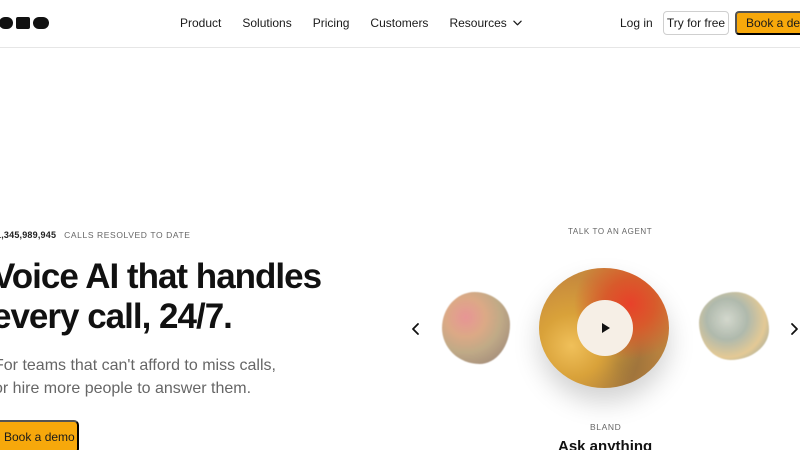  Describe the element at coordinates (636, 23) in the screenshot. I see `login-link: Log in` at that location.